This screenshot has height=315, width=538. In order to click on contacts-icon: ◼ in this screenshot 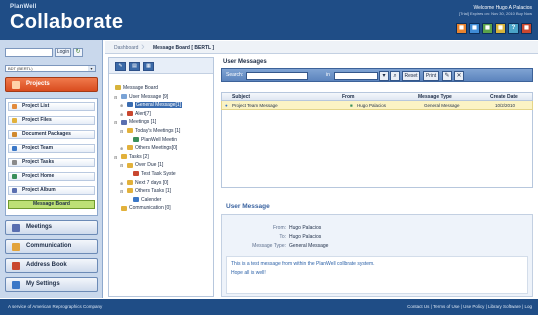, I will do `click(474, 28)`.